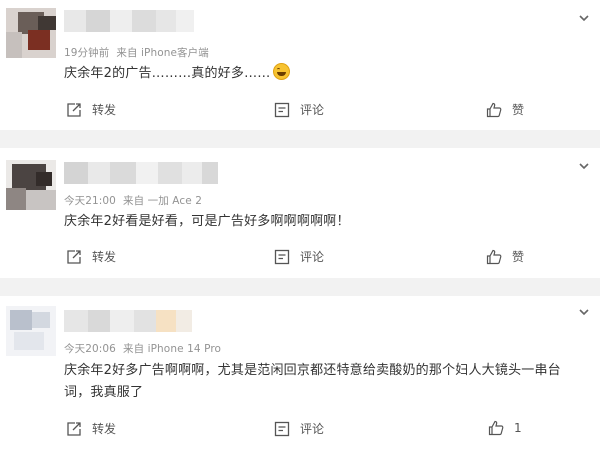 The image size is (600, 453). Describe the element at coordinates (505, 428) in the screenshot. I see `like-button: 1` at that location.